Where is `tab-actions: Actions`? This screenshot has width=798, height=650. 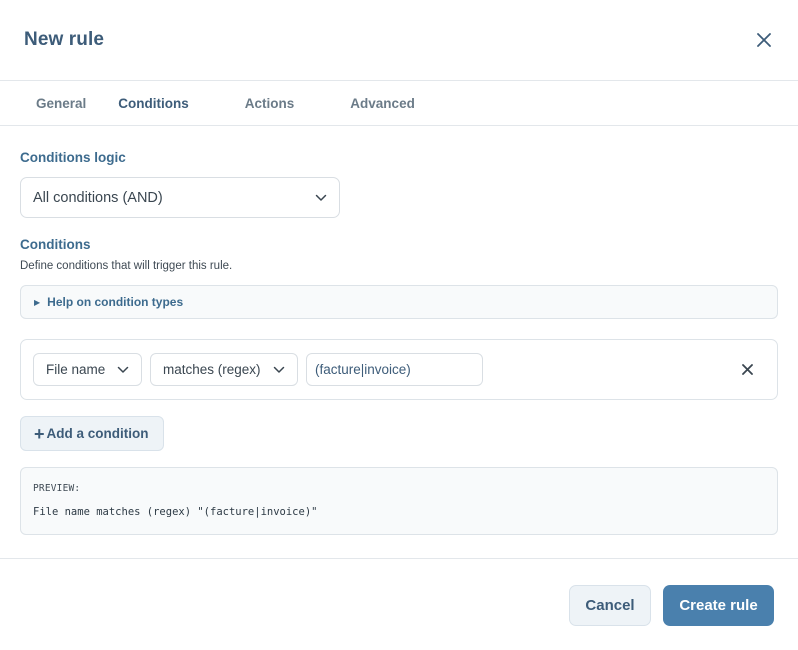
tab-actions: Actions is located at coordinates (270, 103).